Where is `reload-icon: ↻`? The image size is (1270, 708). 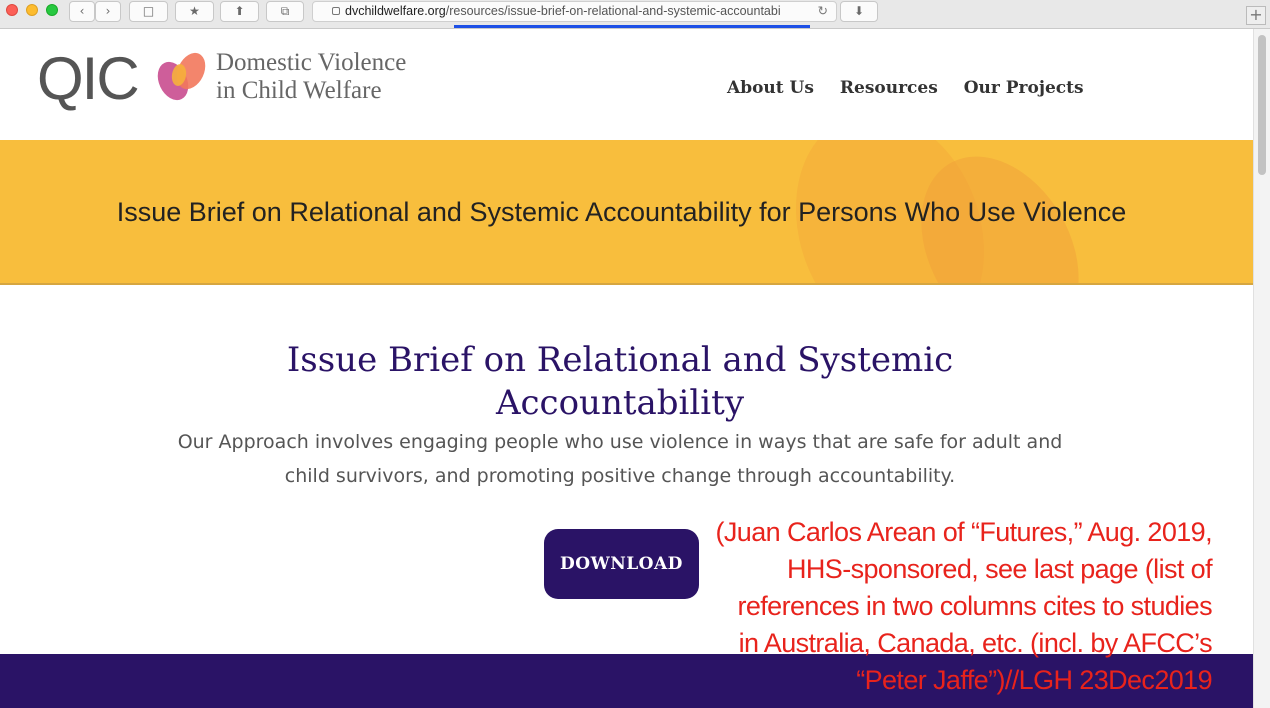 reload-icon: ↻ is located at coordinates (823, 11).